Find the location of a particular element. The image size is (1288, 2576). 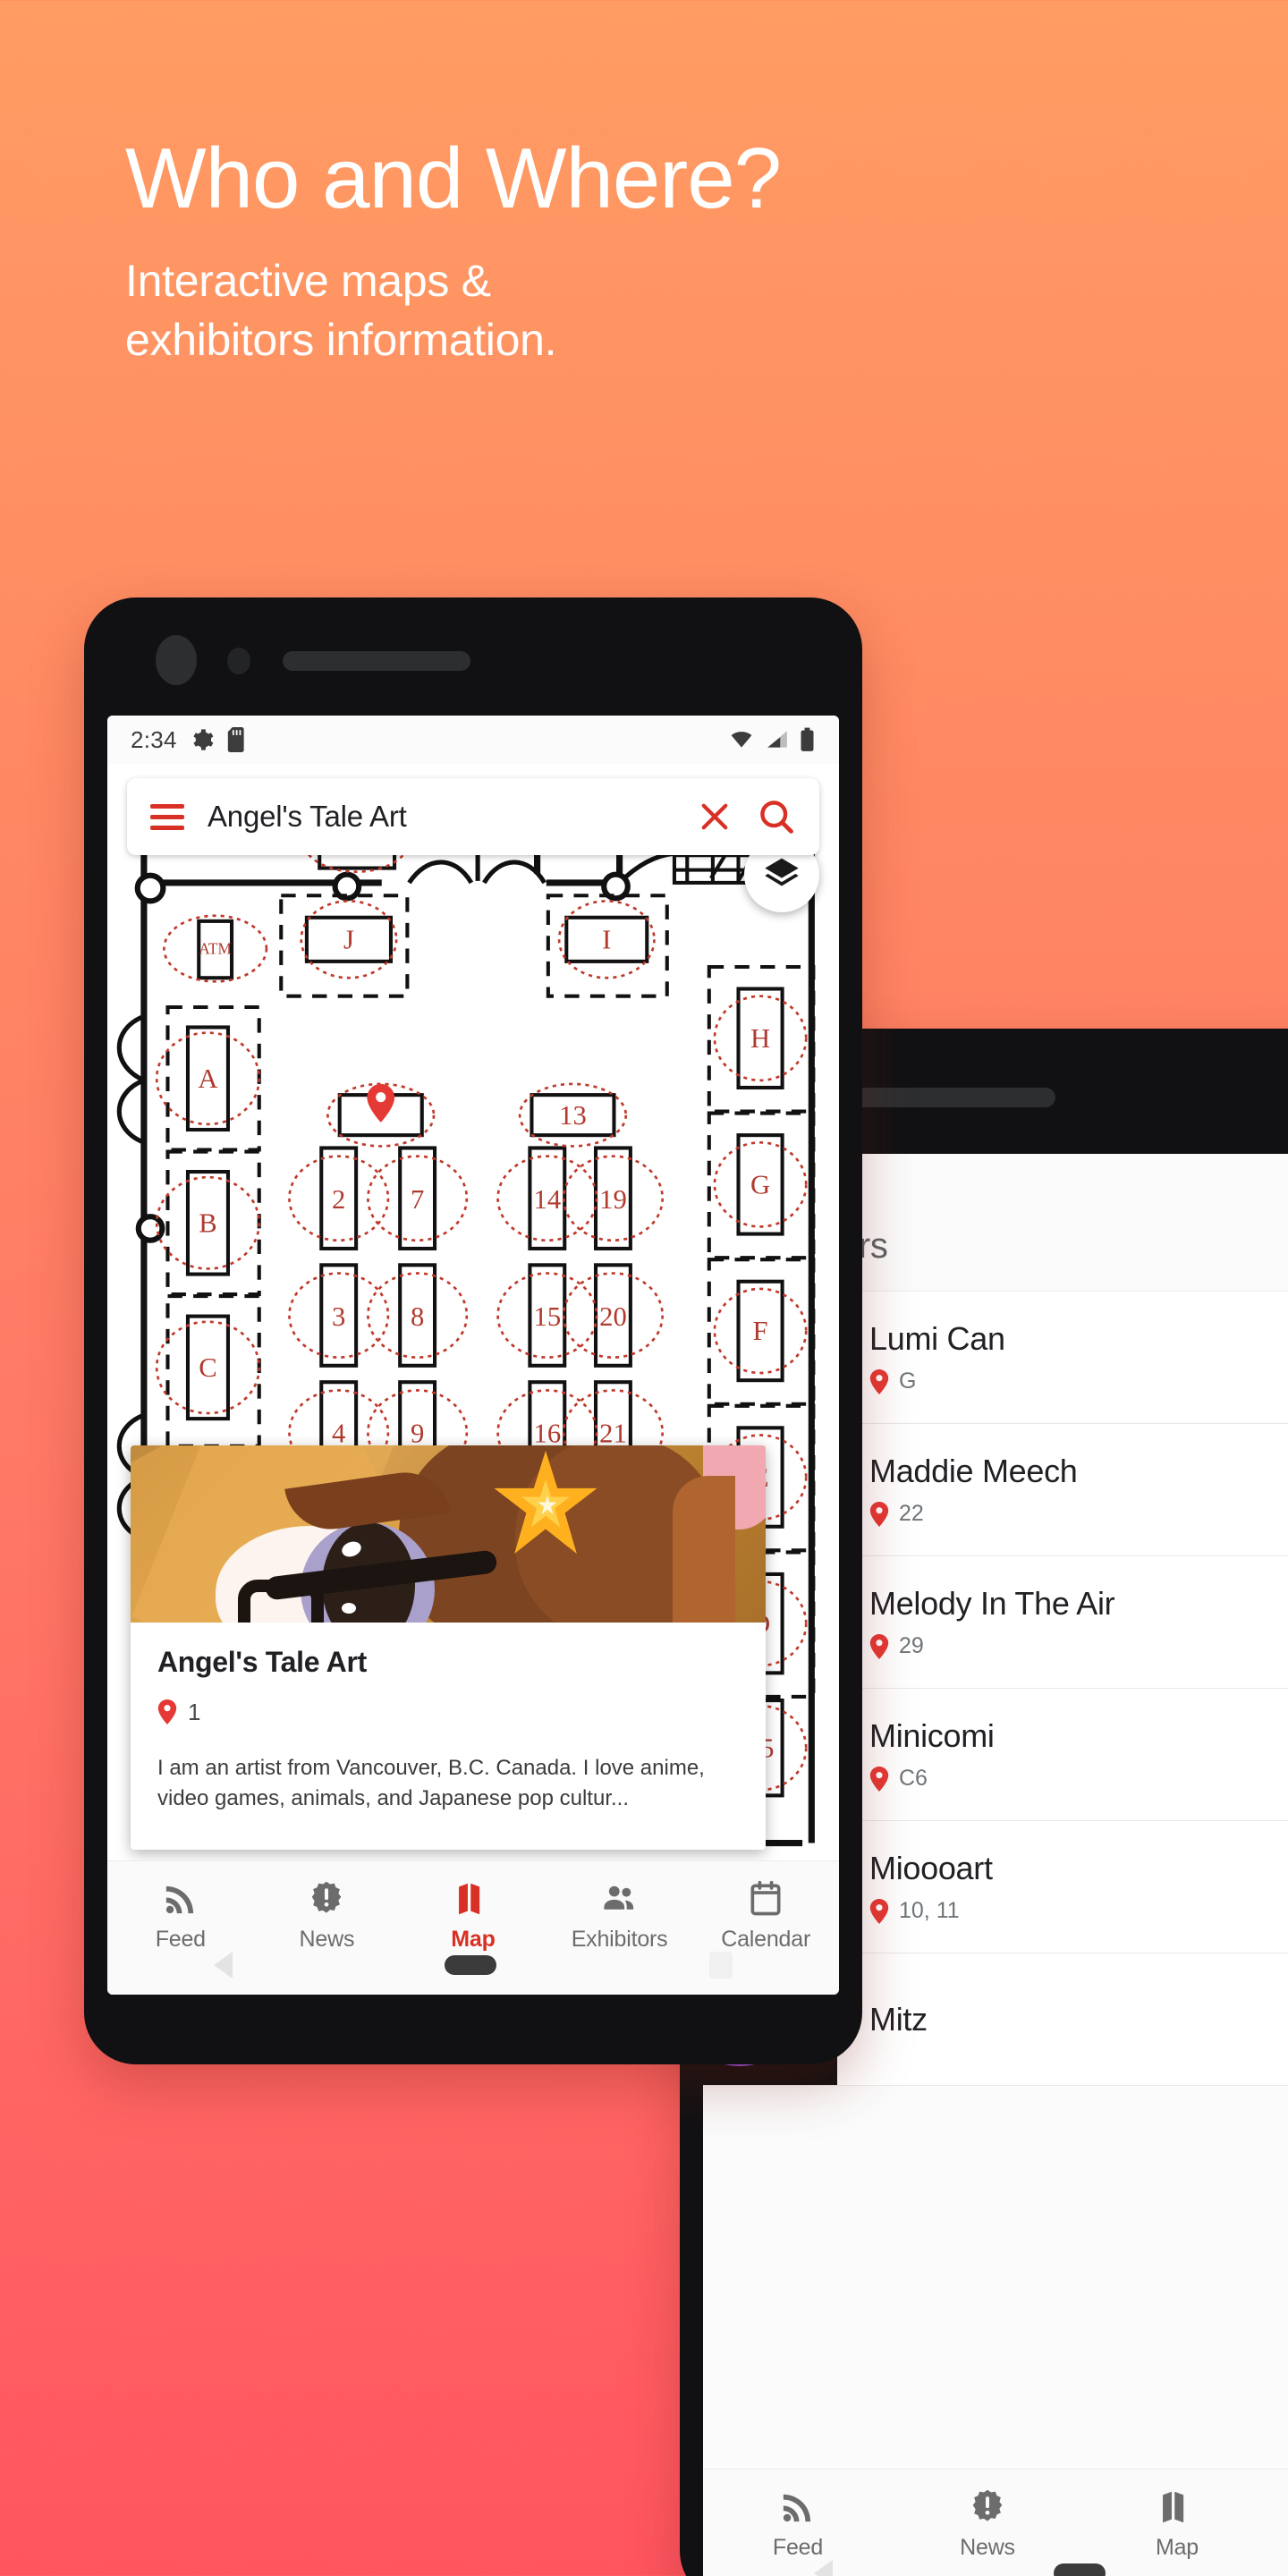

search-bar-container: Angel's Tale Art is located at coordinates (473, 809).